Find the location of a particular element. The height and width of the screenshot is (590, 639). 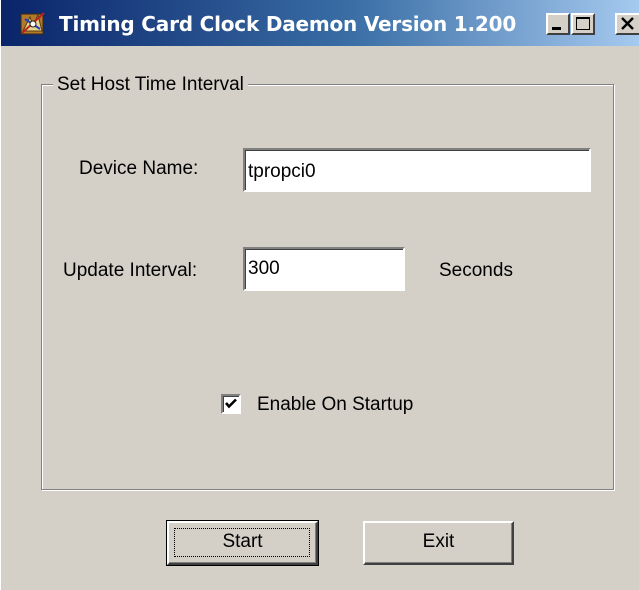

start-button: Start is located at coordinates (242, 543).